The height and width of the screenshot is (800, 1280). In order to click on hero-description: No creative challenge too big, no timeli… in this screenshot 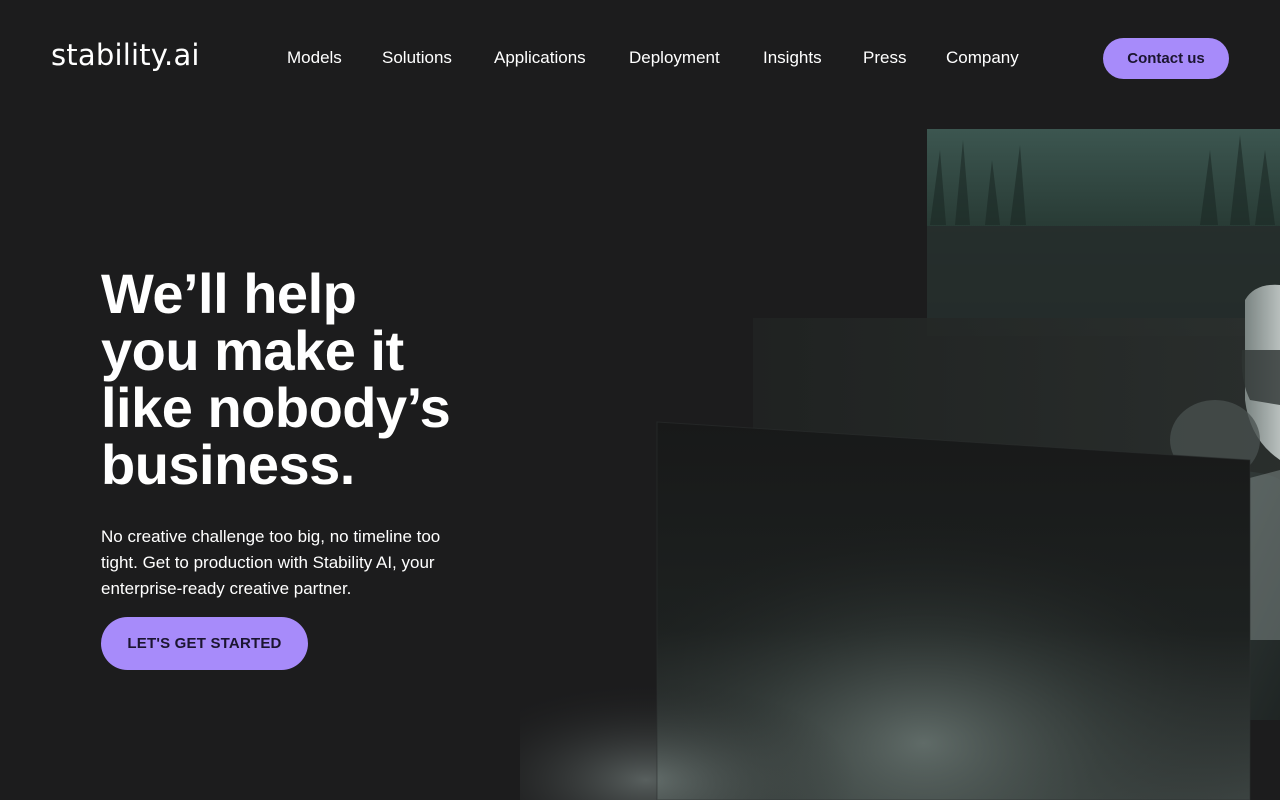, I will do `click(271, 562)`.